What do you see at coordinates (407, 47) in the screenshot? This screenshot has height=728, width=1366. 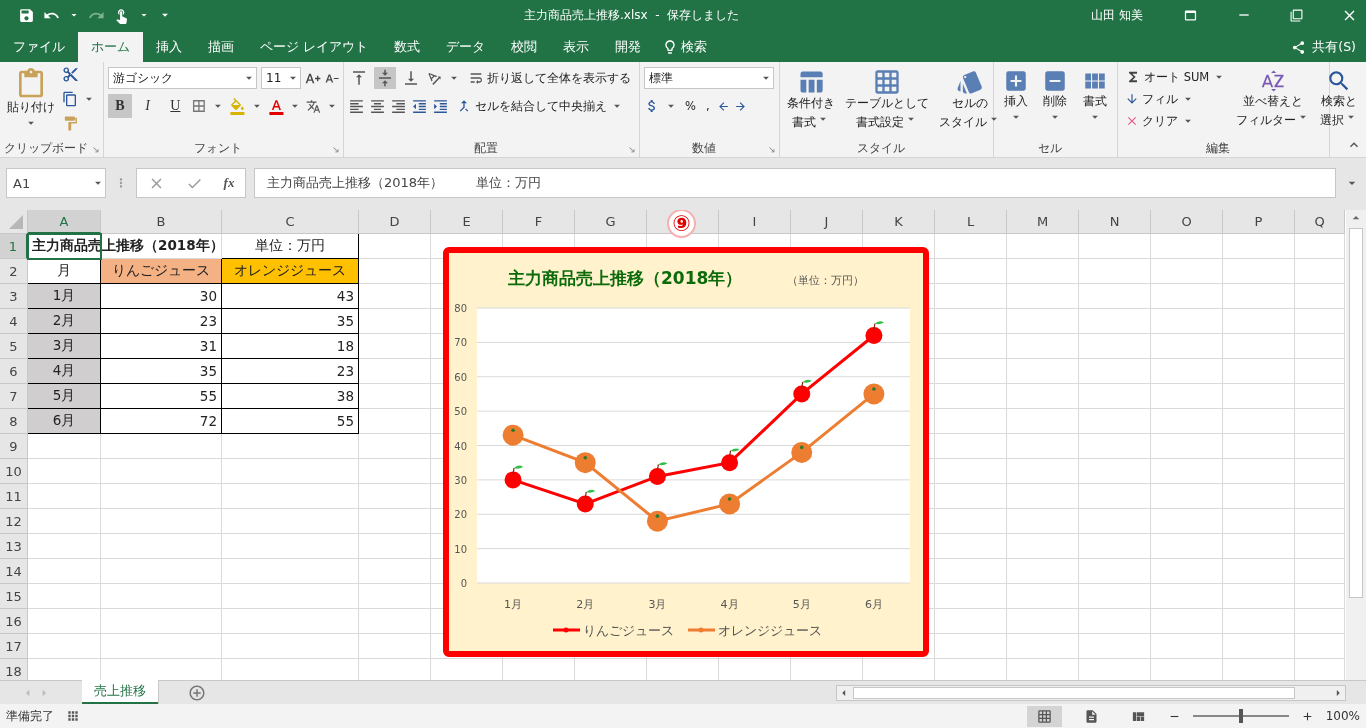 I see `menu-tab: 数式` at bounding box center [407, 47].